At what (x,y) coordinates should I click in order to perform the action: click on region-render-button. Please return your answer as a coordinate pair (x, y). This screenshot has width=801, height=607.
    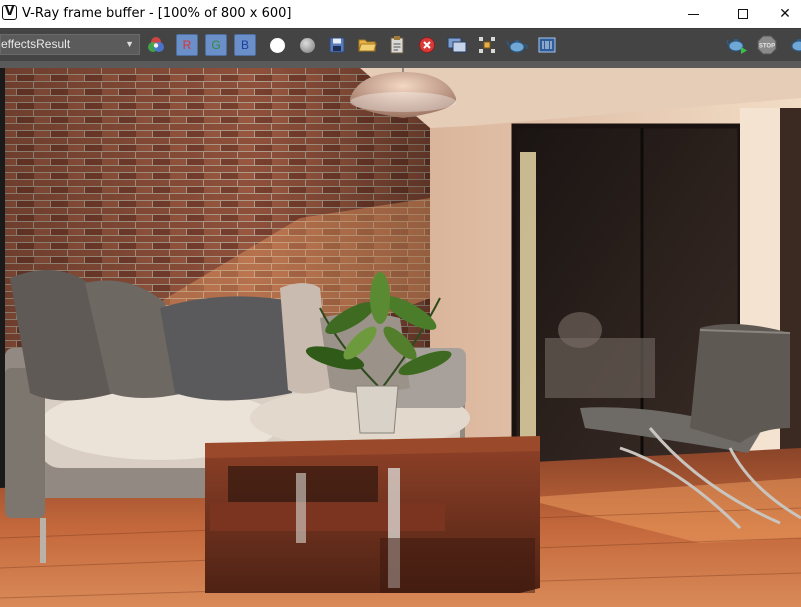
    Looking at the image, I should click on (487, 45).